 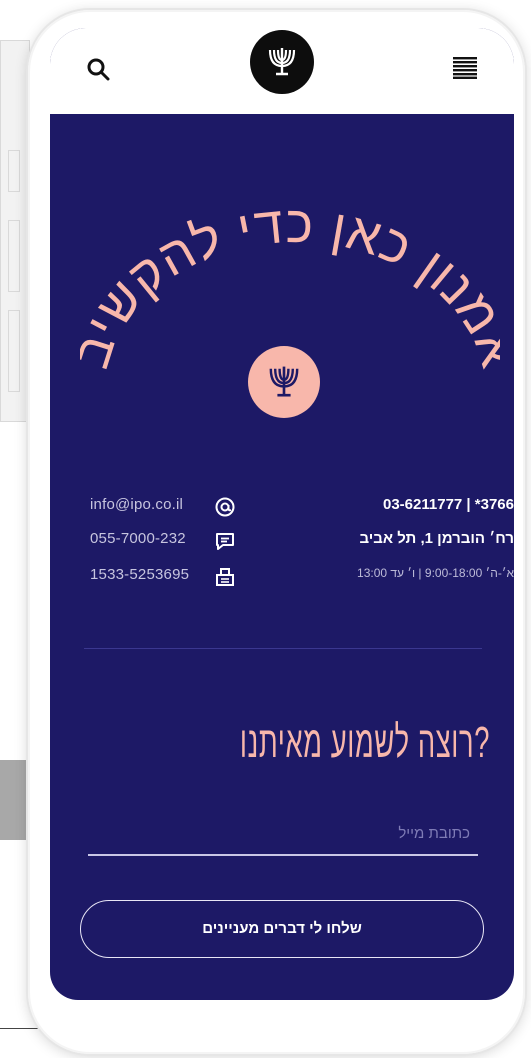 I want to click on fax-number: 1533-5253695, so click(x=140, y=574).